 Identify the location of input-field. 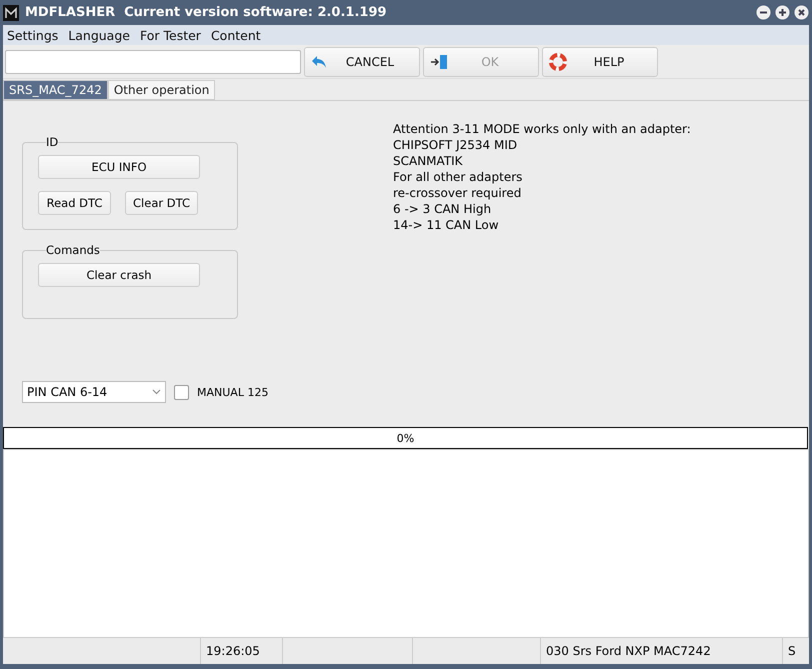
(153, 62).